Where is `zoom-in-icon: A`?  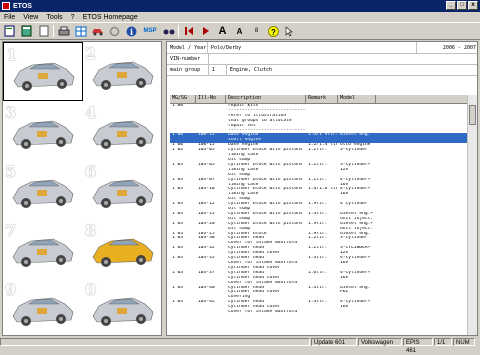 zoom-in-icon: A is located at coordinates (222, 31).